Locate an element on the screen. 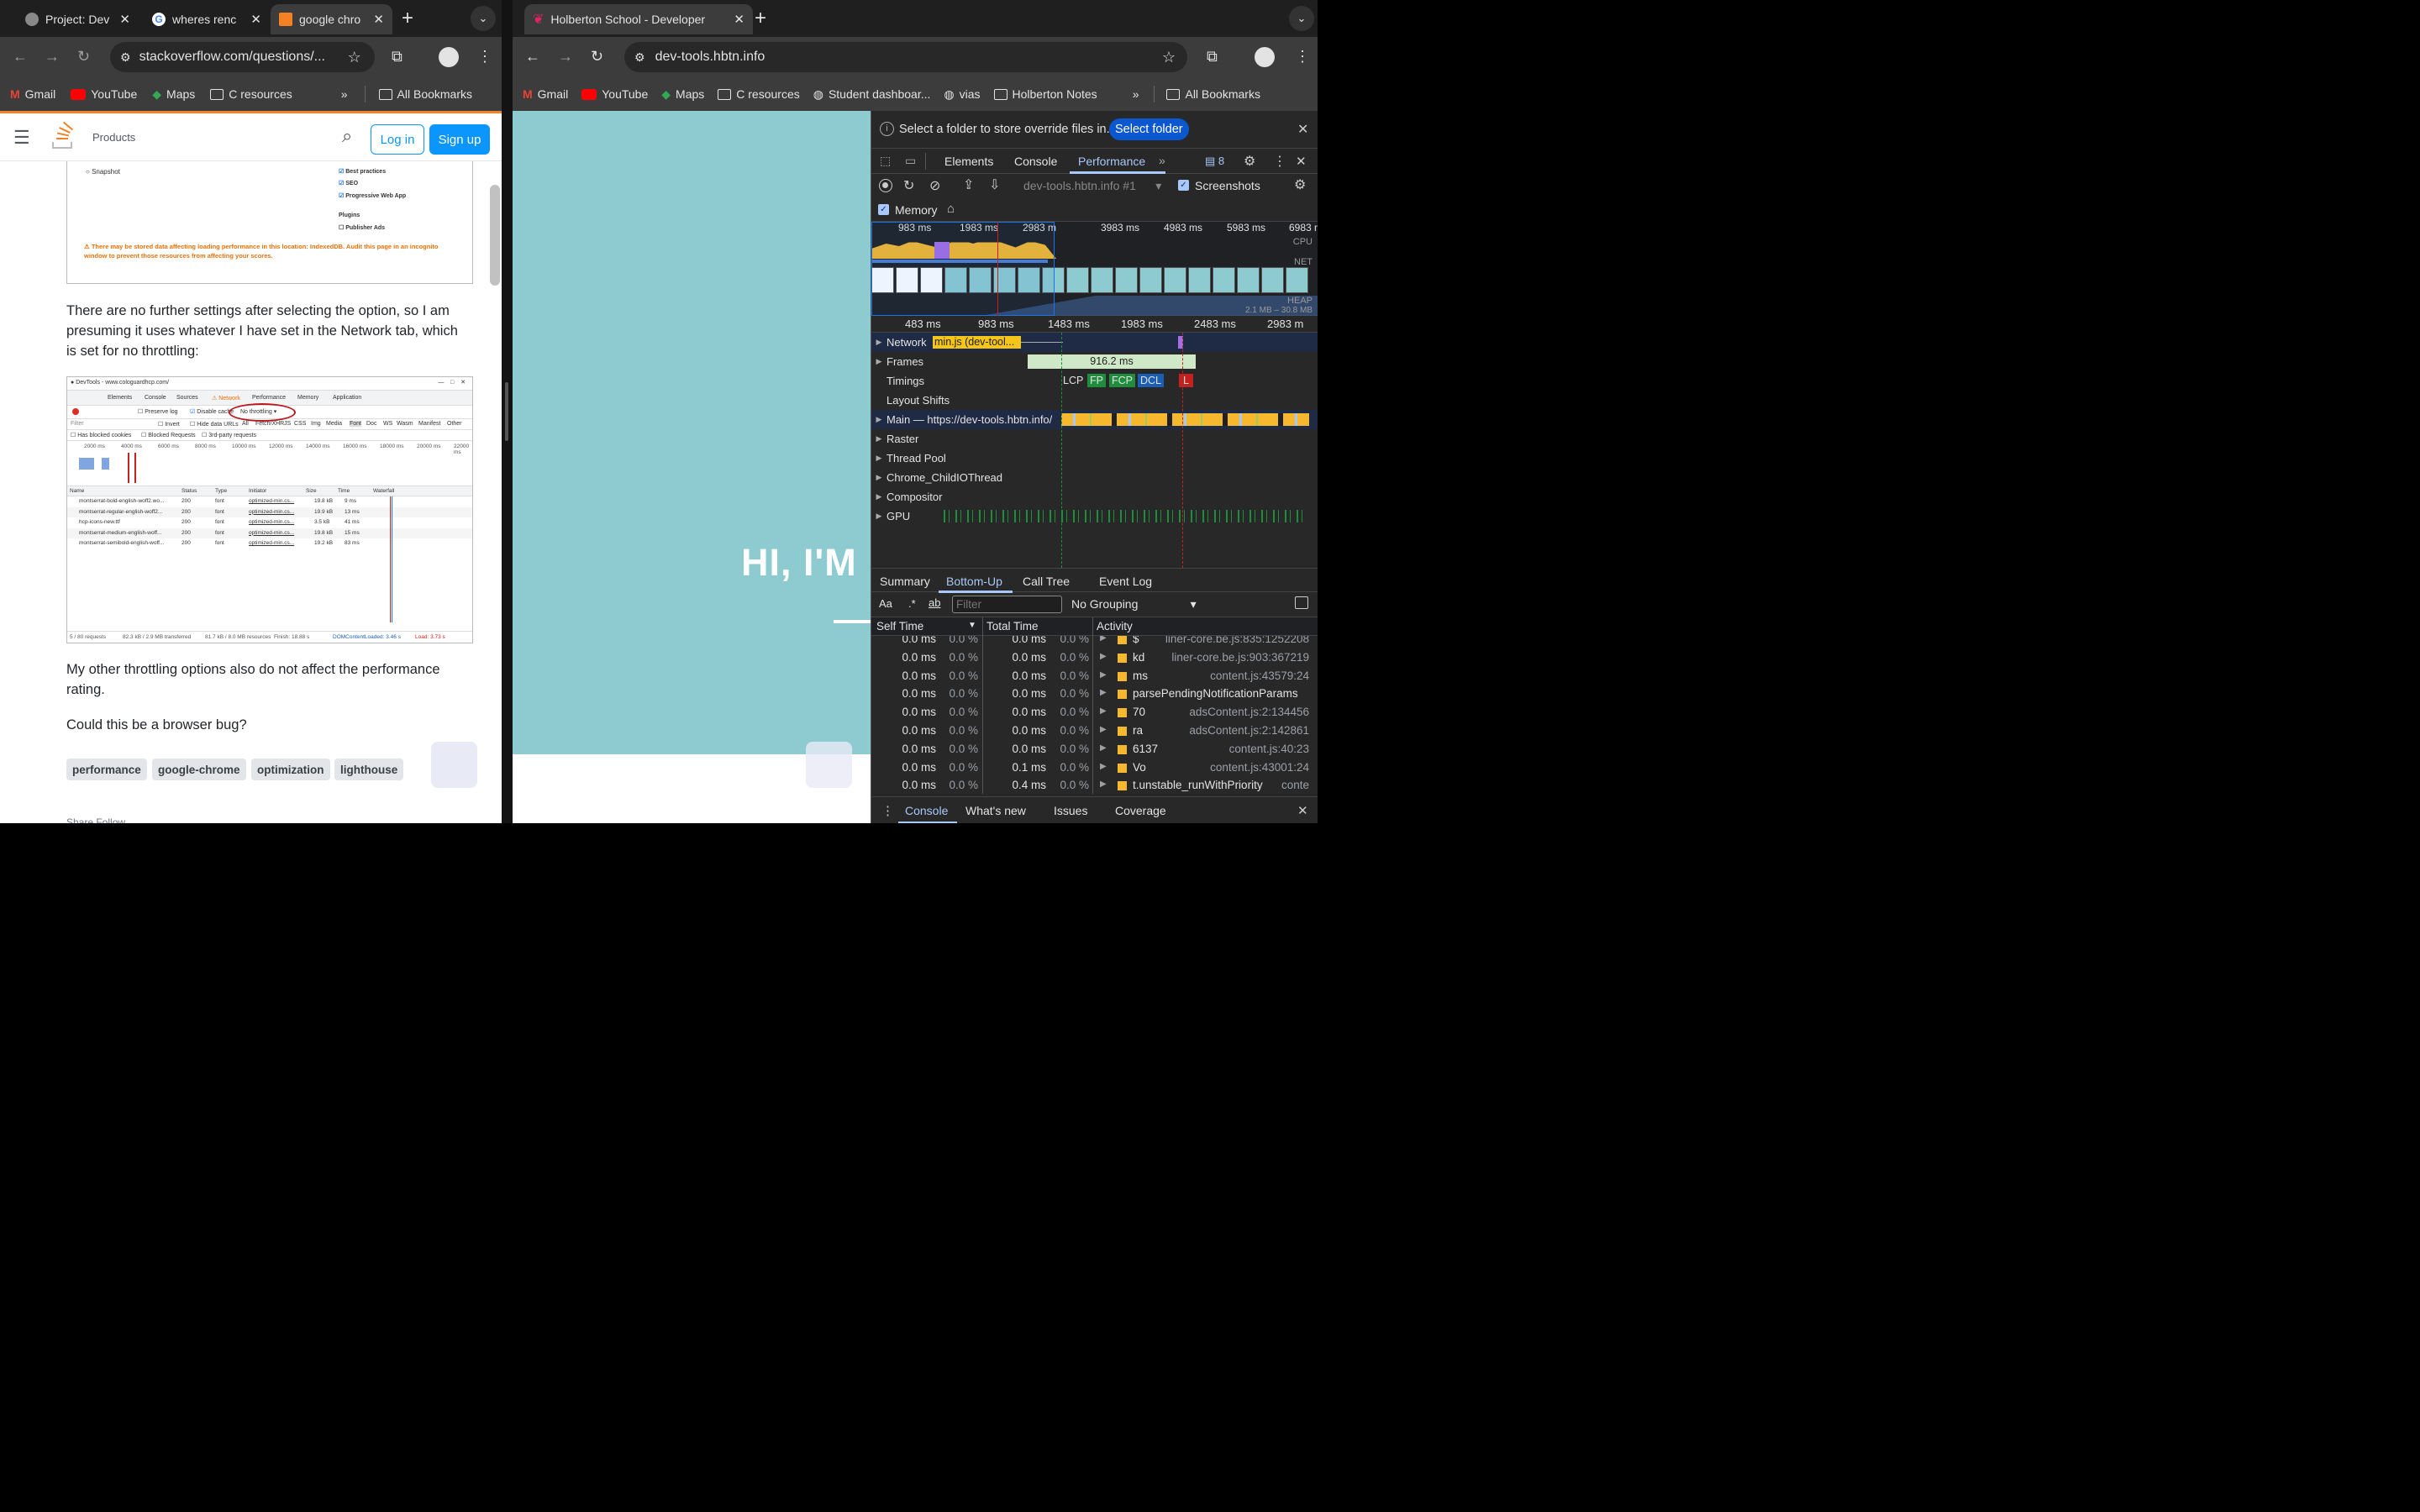  capture-settings-icon: ⚙ is located at coordinates (1300, 184).